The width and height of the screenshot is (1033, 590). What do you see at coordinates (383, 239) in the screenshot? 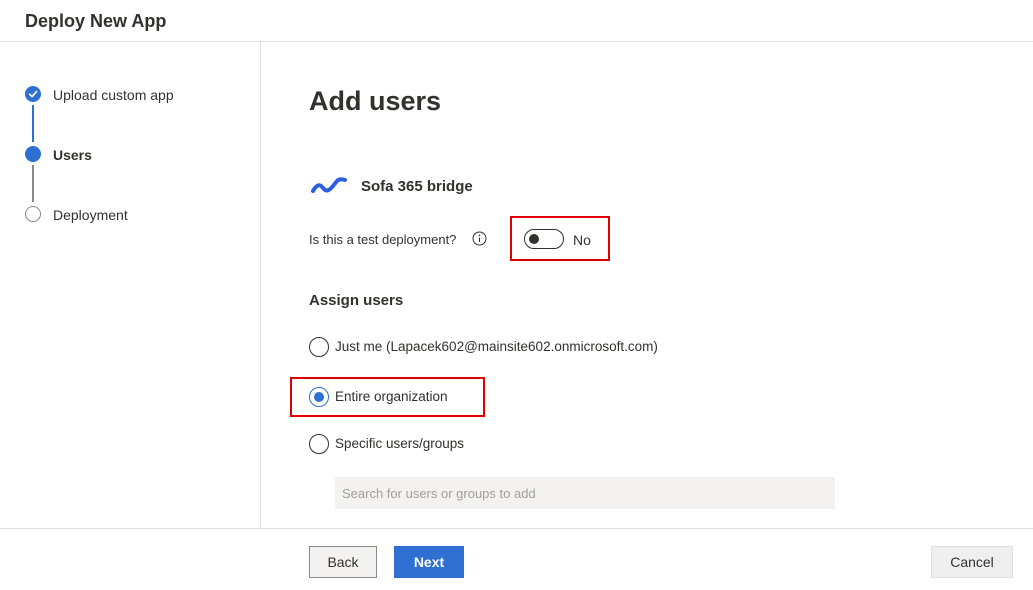
I see `test-deployment-label: Is this a test deployment?` at bounding box center [383, 239].